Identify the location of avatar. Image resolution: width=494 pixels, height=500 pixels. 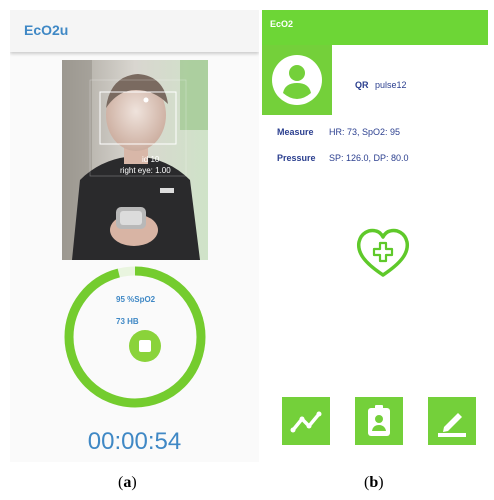
(297, 80).